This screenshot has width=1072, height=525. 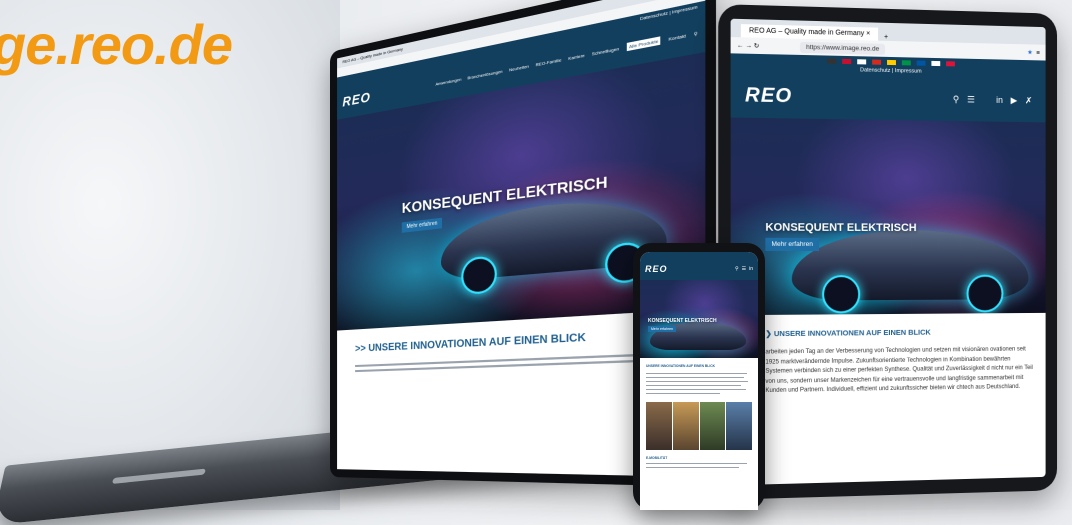 What do you see at coordinates (356, 98) in the screenshot?
I see `laptop-logo: REO` at bounding box center [356, 98].